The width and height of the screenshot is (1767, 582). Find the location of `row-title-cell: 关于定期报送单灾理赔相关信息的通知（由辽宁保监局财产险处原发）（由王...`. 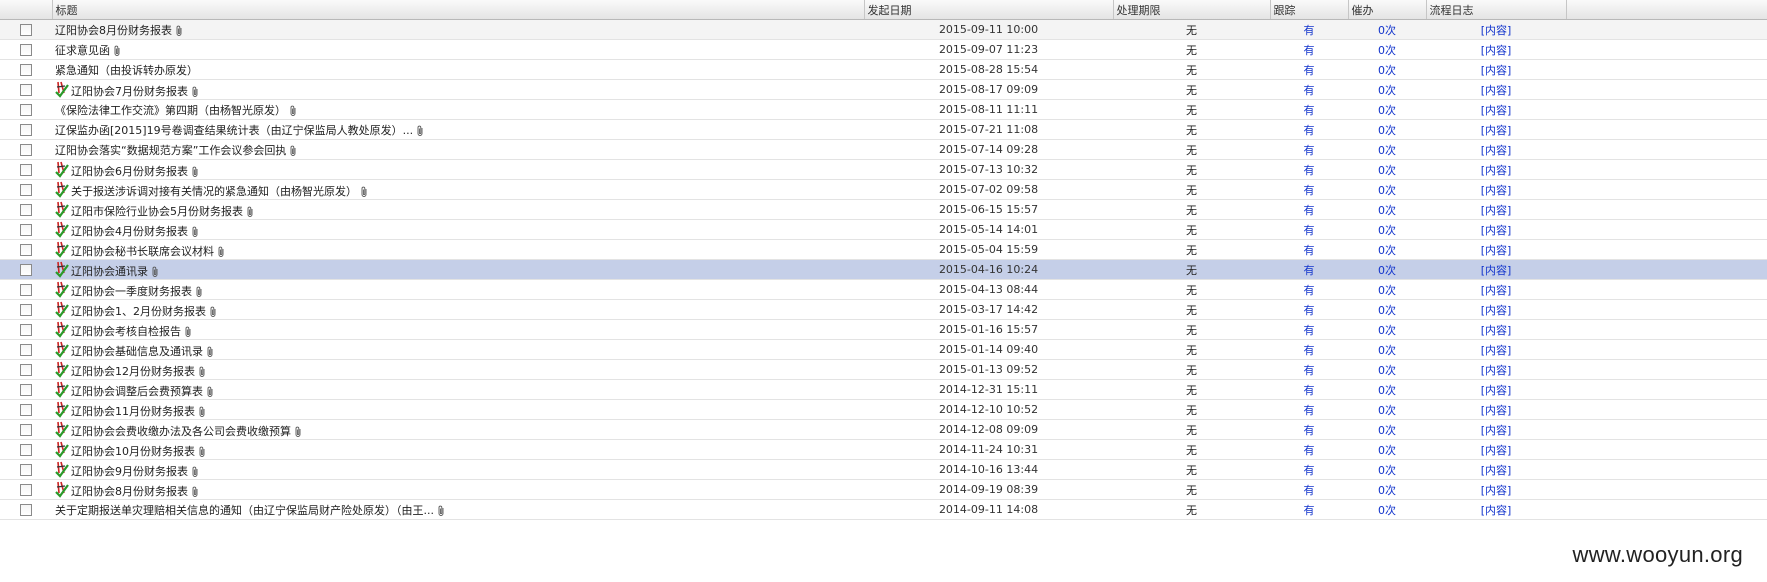

row-title-cell: 关于定期报送单灾理赔相关信息的通知（由辽宁保监局财产险处原发）（由王... is located at coordinates (458, 509).